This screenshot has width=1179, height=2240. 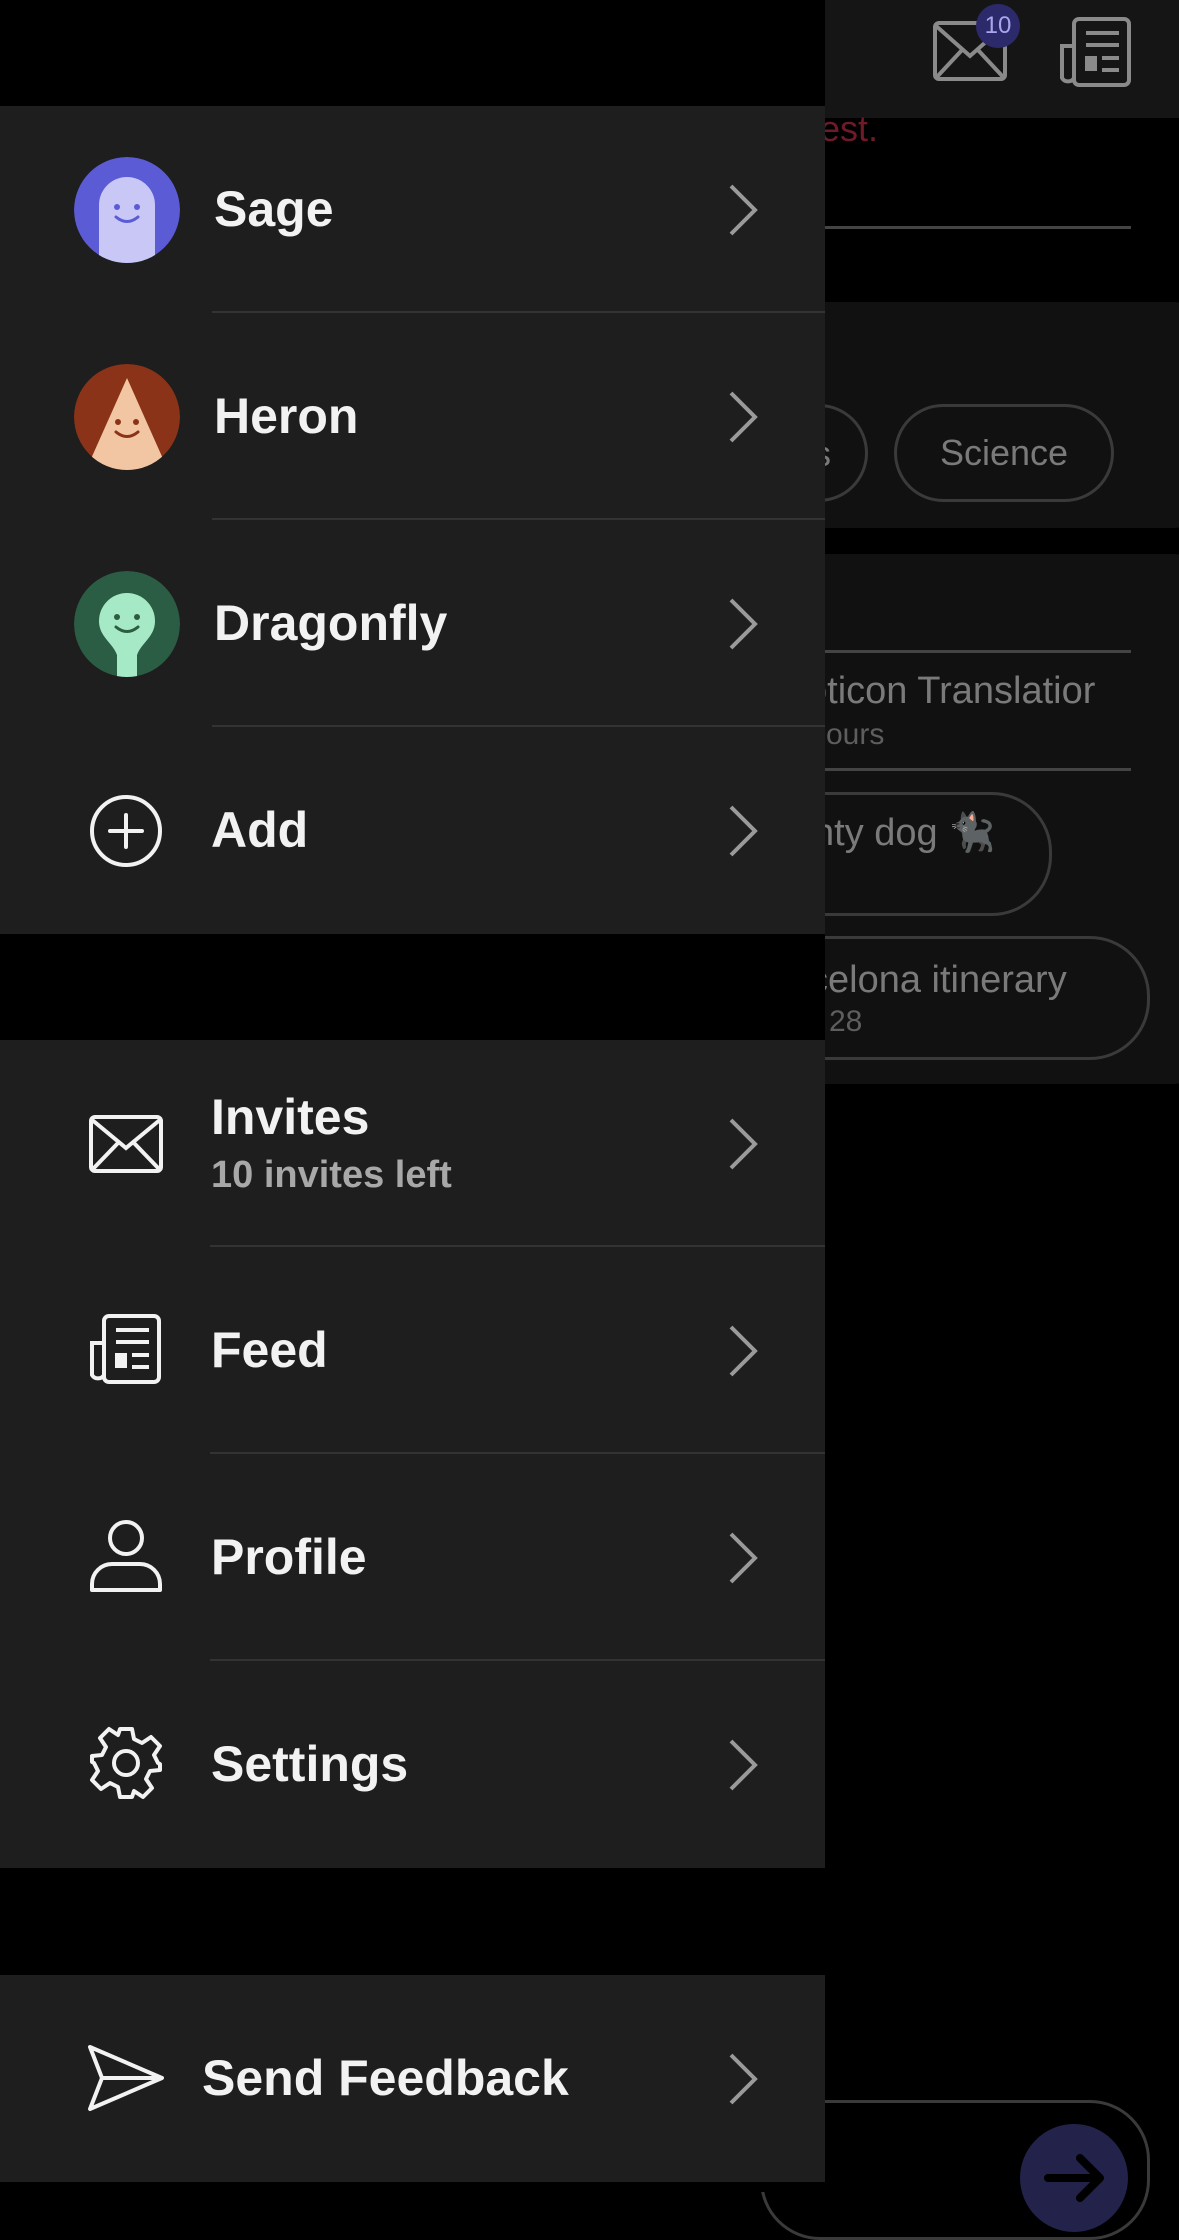 I want to click on menu-item-profile: Profile, so click(x=412, y=1557).